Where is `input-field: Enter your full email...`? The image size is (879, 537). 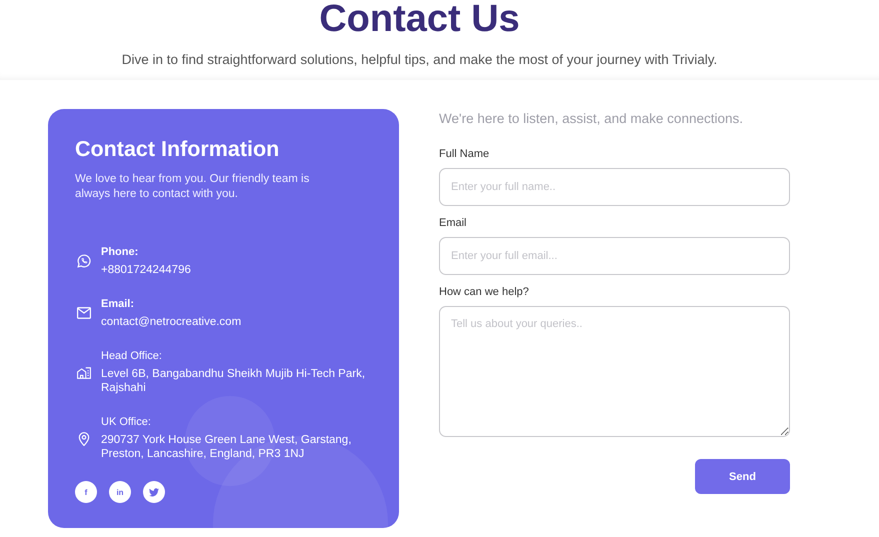
input-field: Enter your full email... is located at coordinates (614, 256).